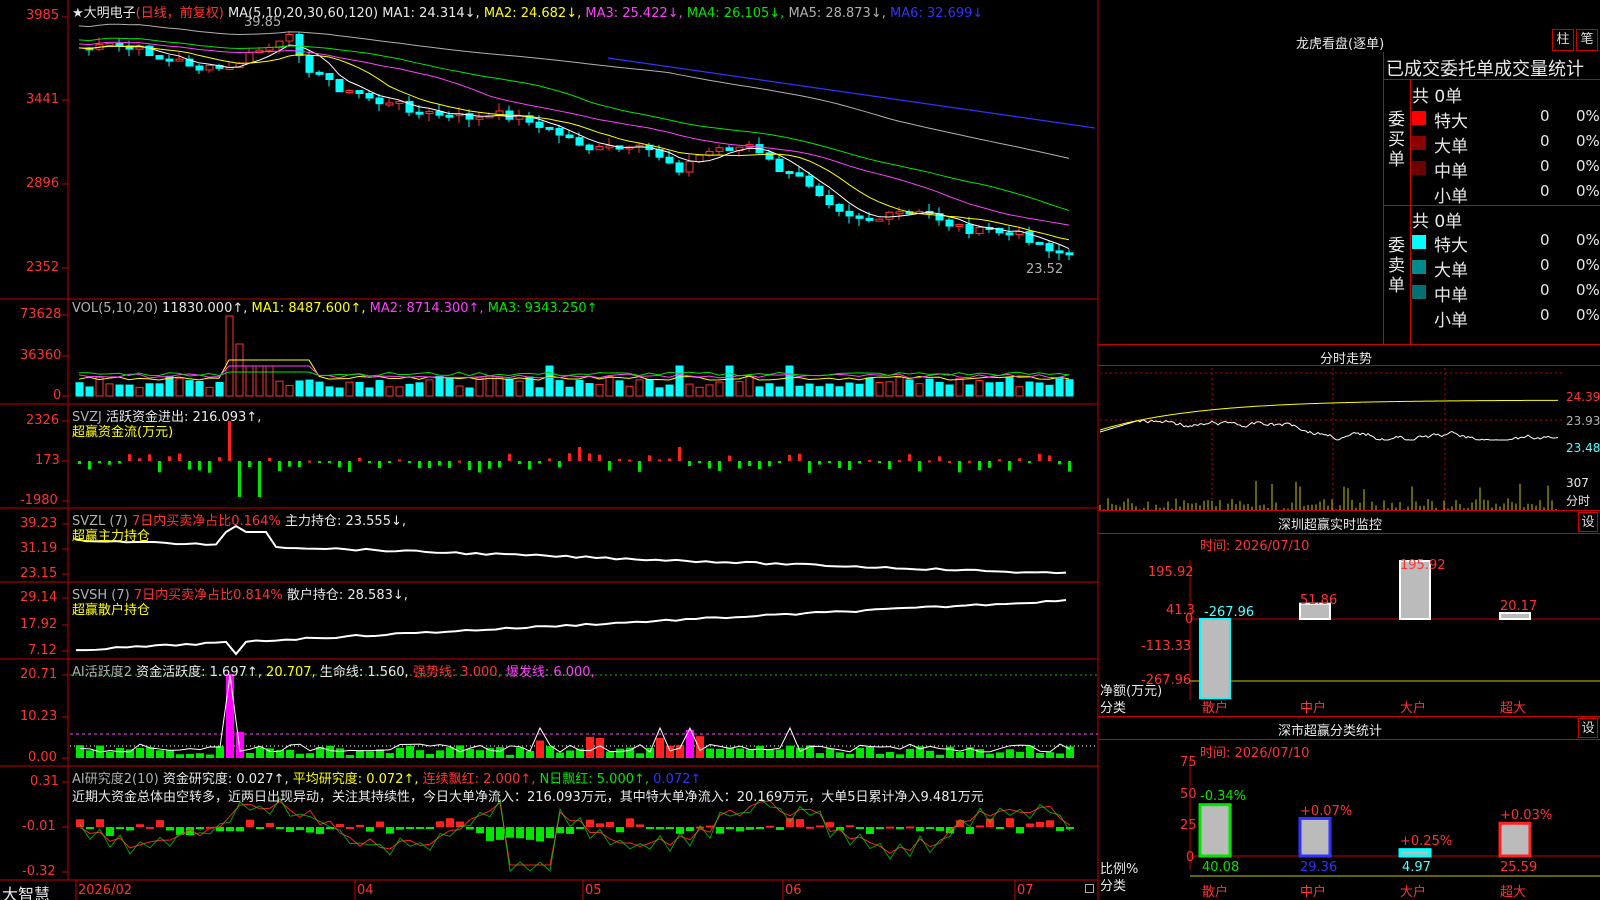 The image size is (1600, 900). I want to click on class-cat-1: 散户, so click(1215, 892).